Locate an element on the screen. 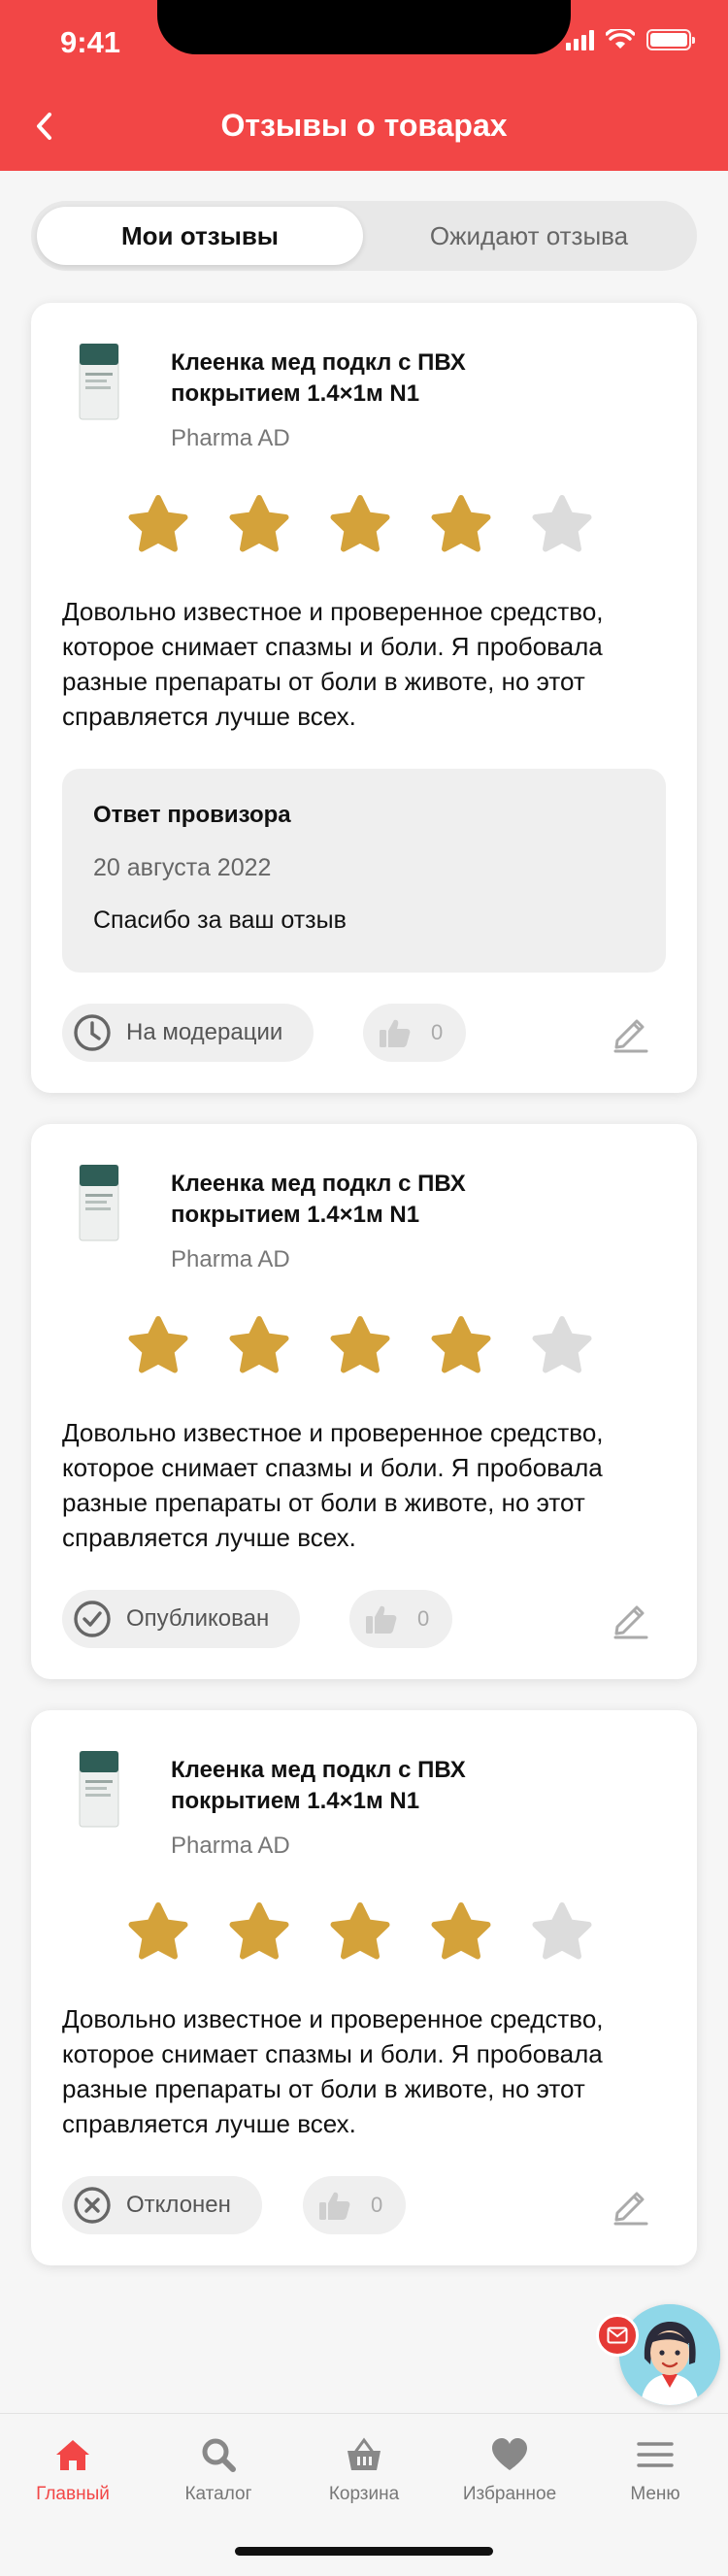  status-icons is located at coordinates (630, 39).